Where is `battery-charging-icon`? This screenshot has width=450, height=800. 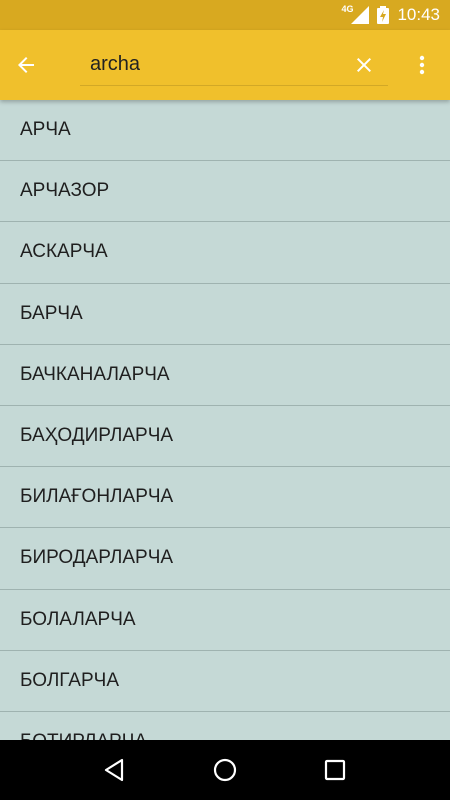
battery-charging-icon is located at coordinates (383, 15).